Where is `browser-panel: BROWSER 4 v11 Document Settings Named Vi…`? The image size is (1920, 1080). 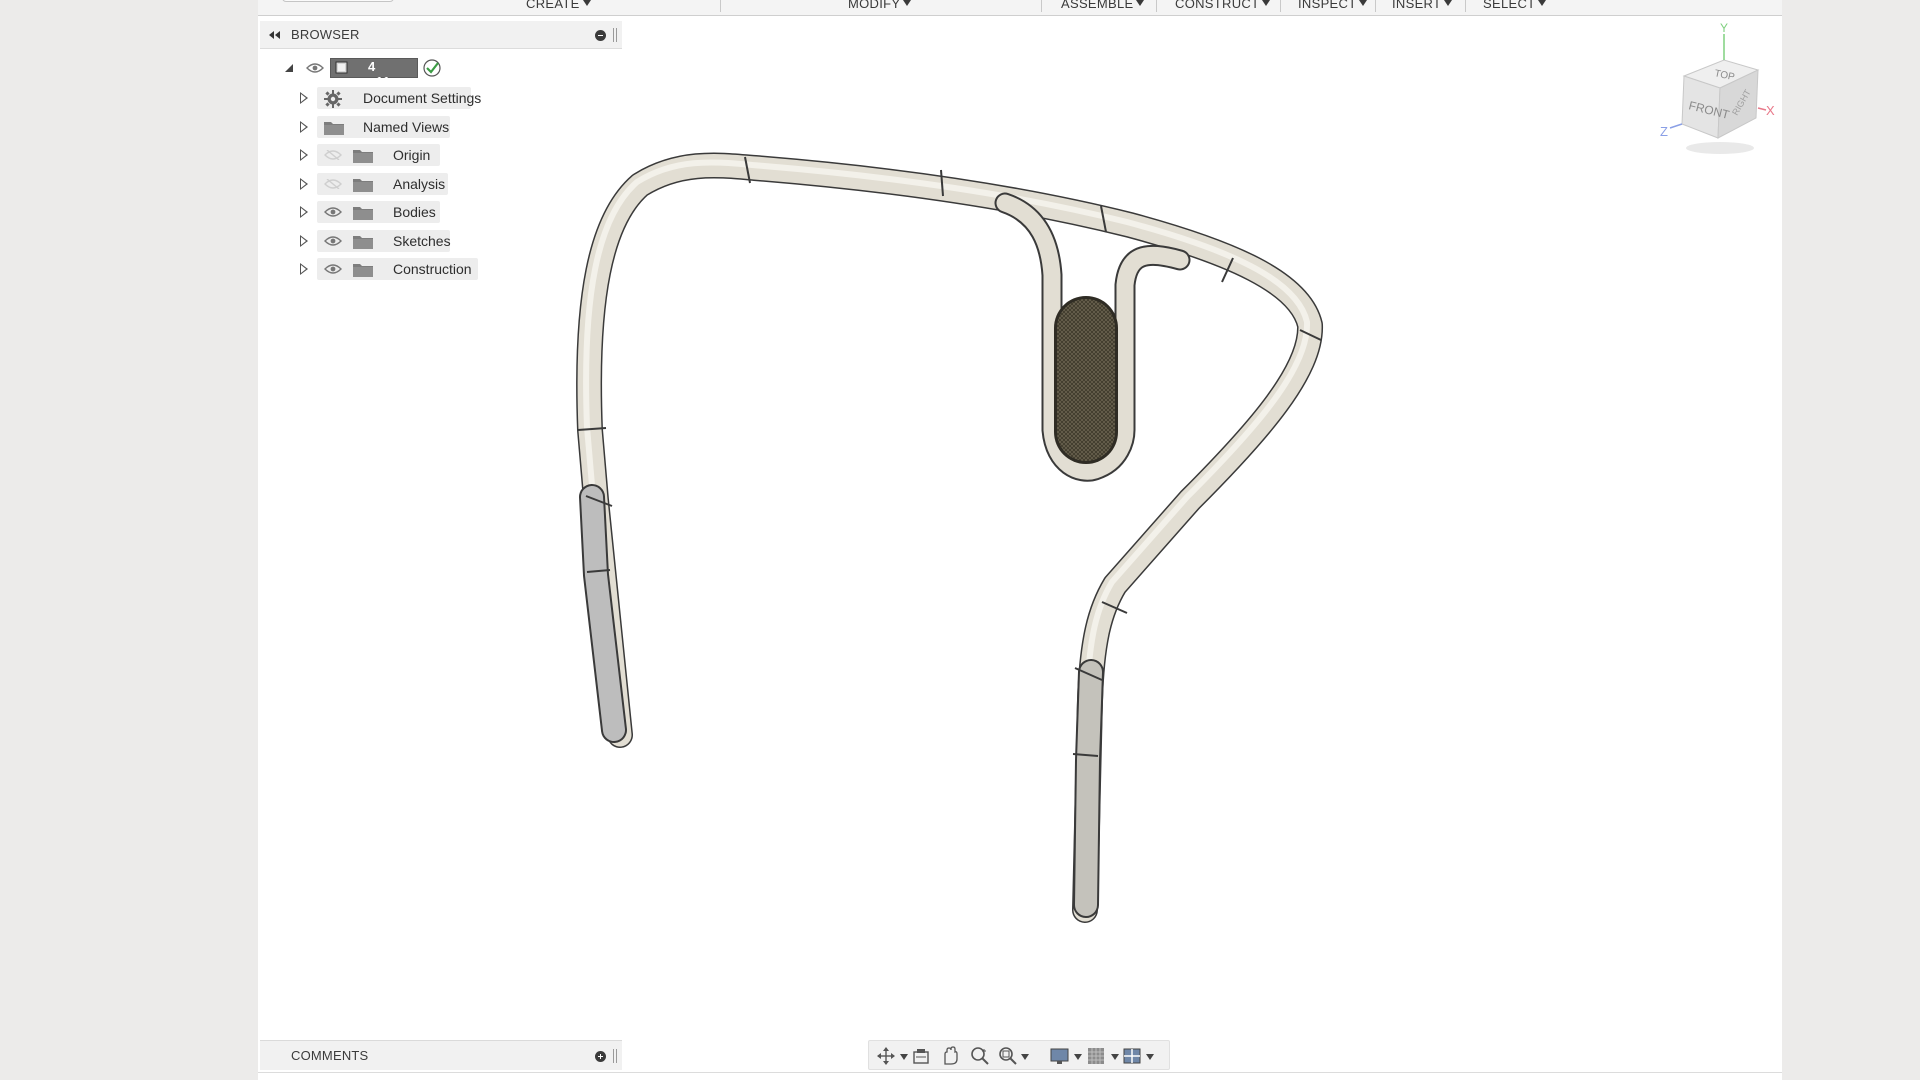 browser-panel: BROWSER 4 v11 Document Settings Named Vi… is located at coordinates (441, 166).